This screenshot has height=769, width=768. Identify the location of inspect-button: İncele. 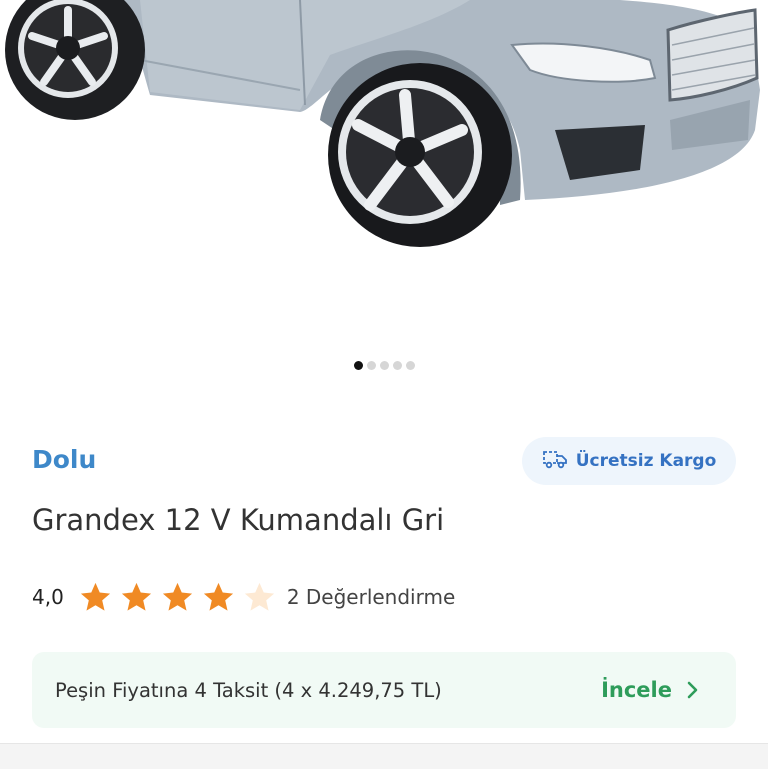
(650, 690).